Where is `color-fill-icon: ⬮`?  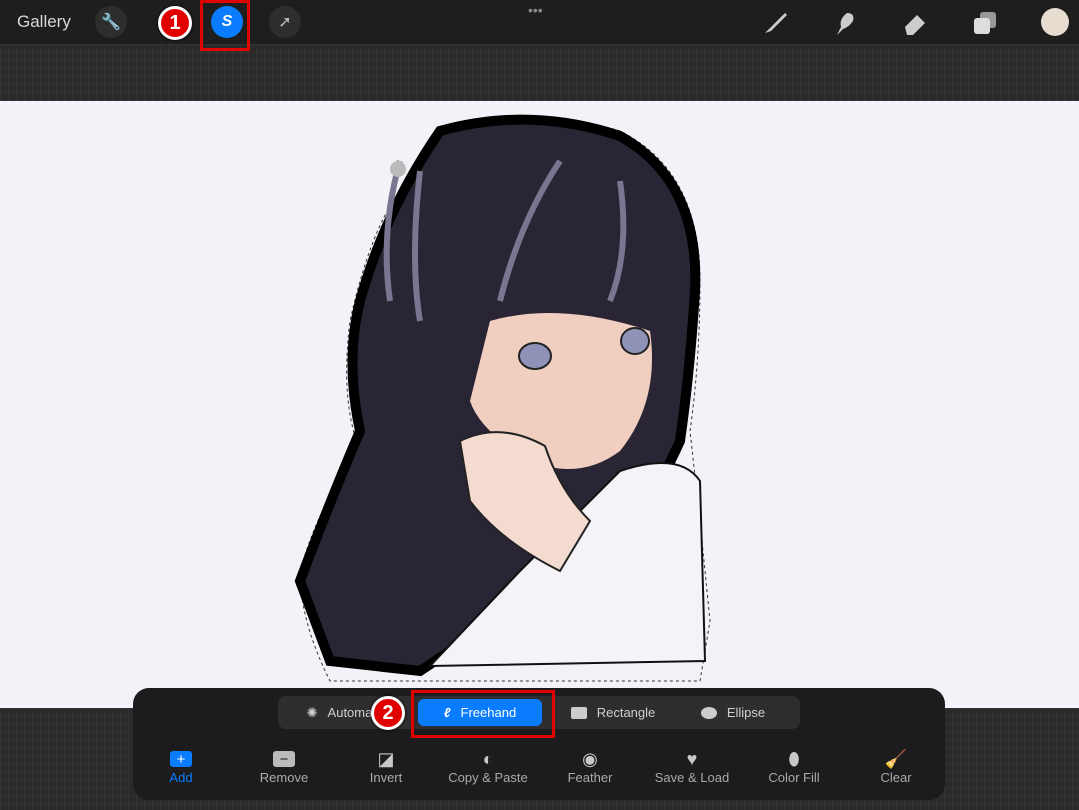
color-fill-icon: ⬮ is located at coordinates (794, 758).